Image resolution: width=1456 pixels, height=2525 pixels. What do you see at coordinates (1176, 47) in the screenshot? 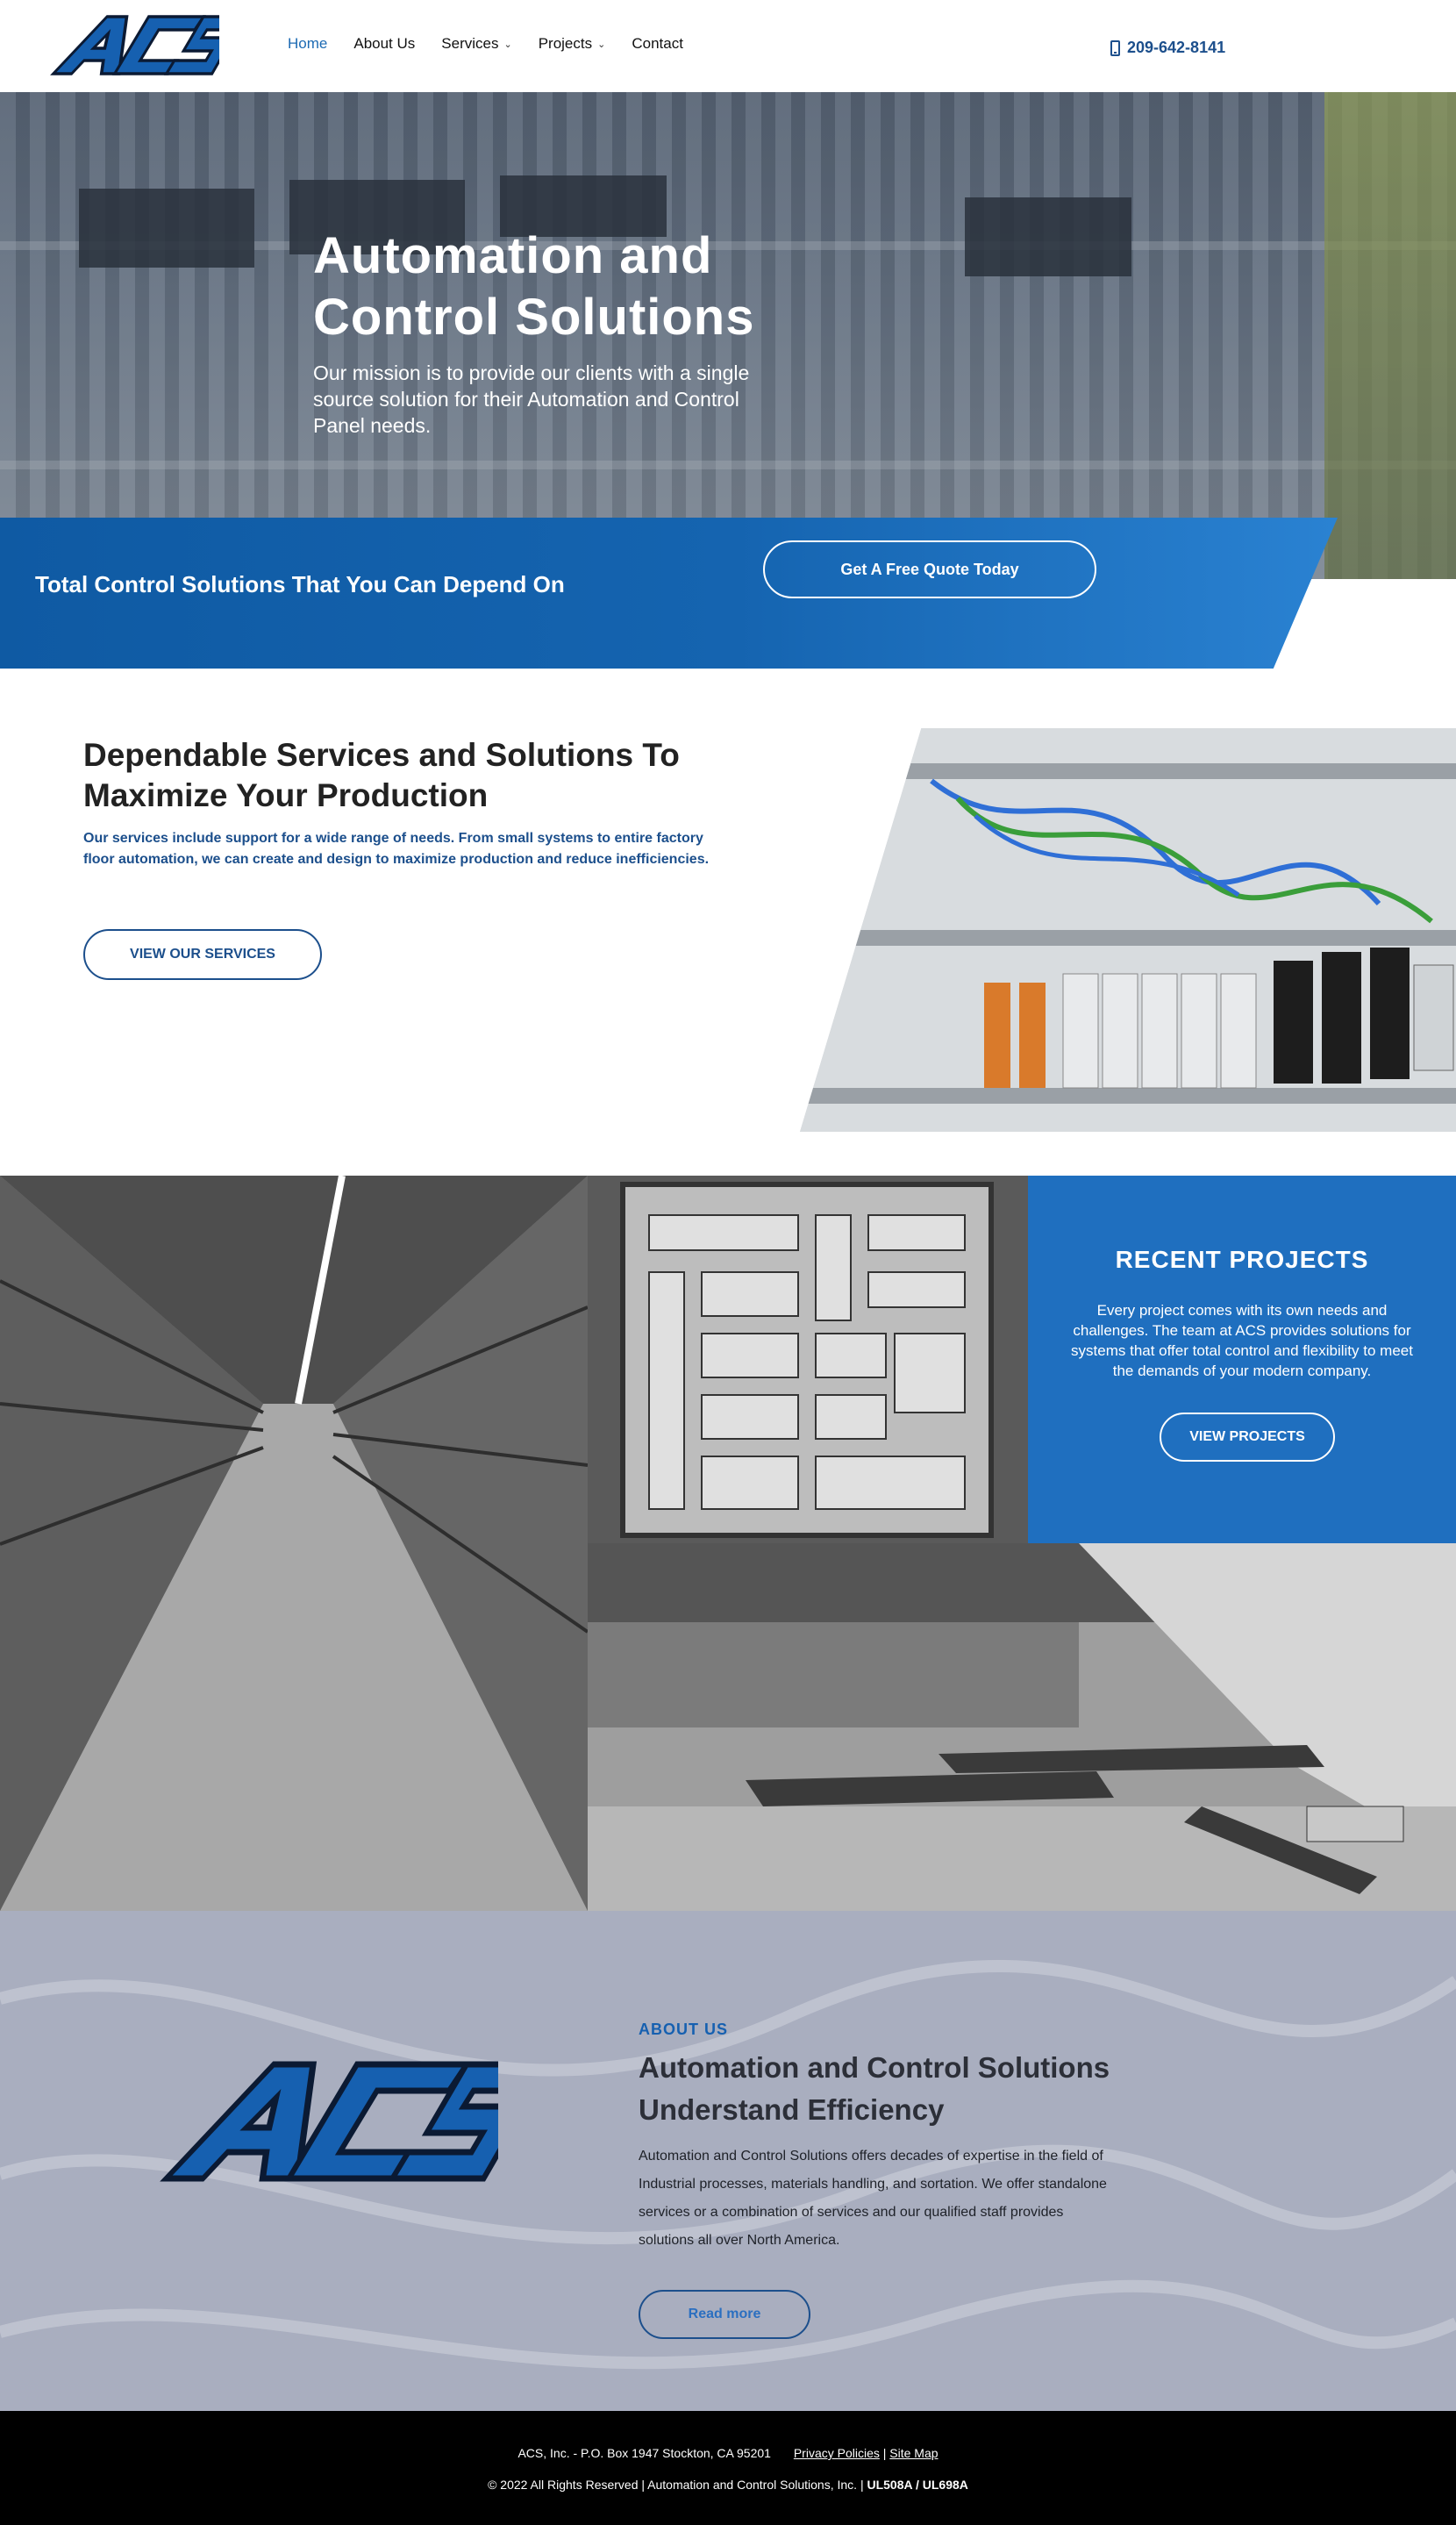
I see `phone-number: 209-642-8141` at bounding box center [1176, 47].